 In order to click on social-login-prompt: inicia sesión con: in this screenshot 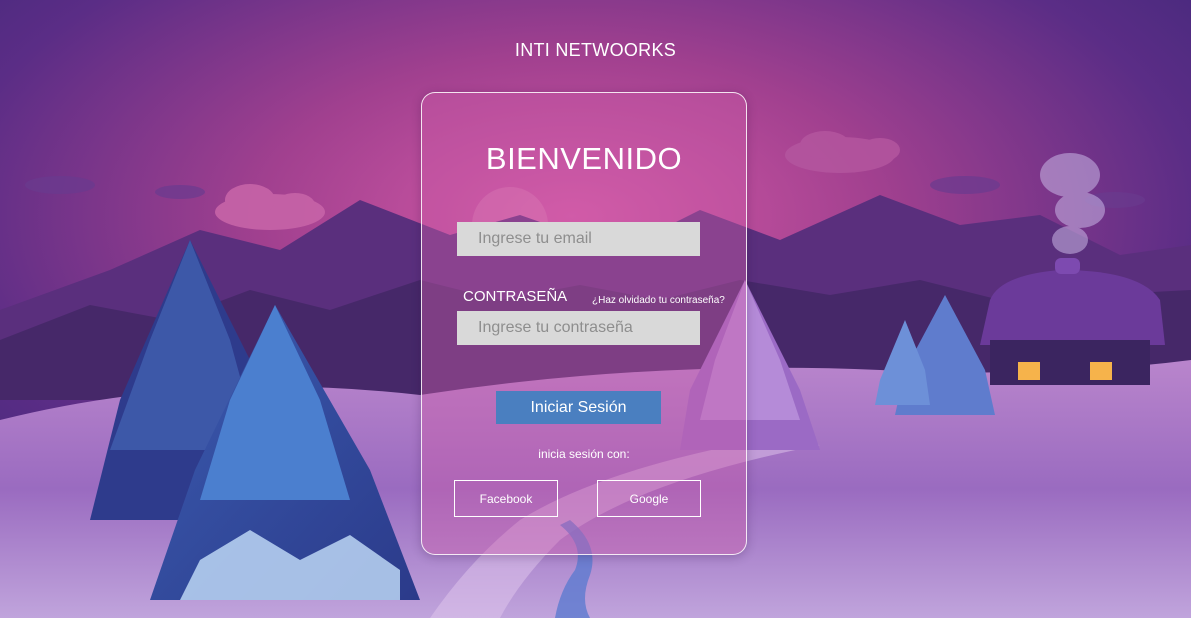, I will do `click(584, 454)`.